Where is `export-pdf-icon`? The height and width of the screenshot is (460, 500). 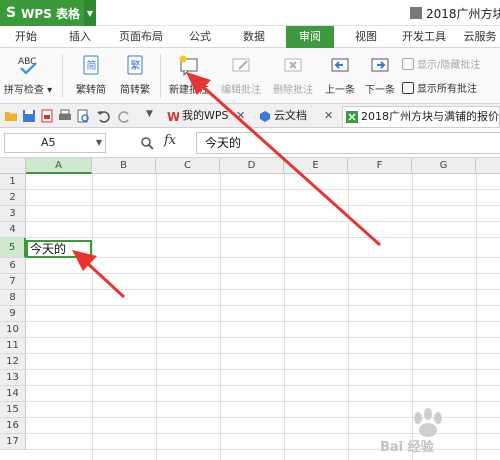
export-pdf-icon is located at coordinates (47, 116).